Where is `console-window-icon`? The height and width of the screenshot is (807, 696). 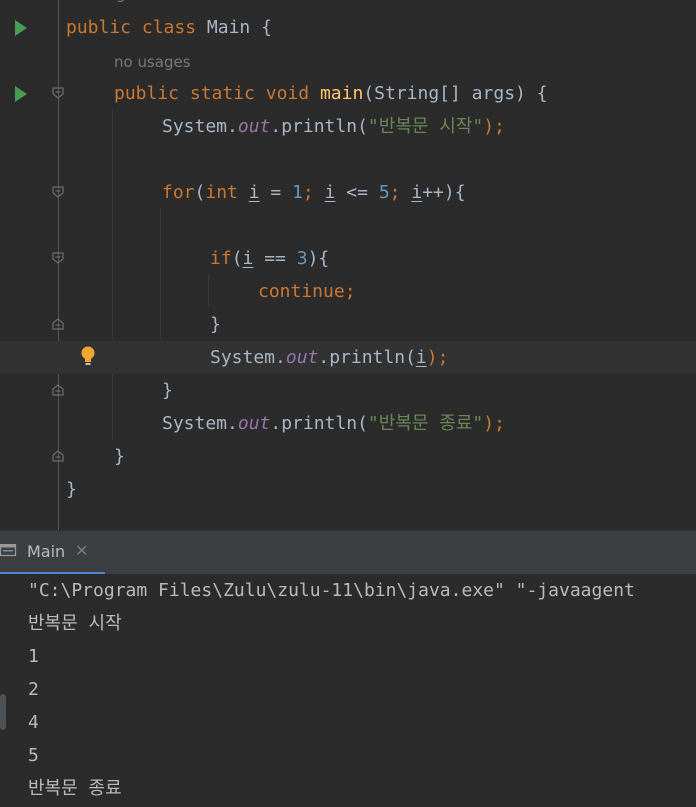
console-window-icon is located at coordinates (8, 550).